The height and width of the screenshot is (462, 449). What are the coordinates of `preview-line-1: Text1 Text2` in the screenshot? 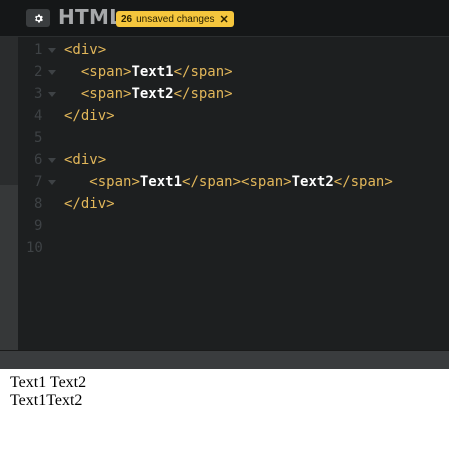 It's located at (48, 382).